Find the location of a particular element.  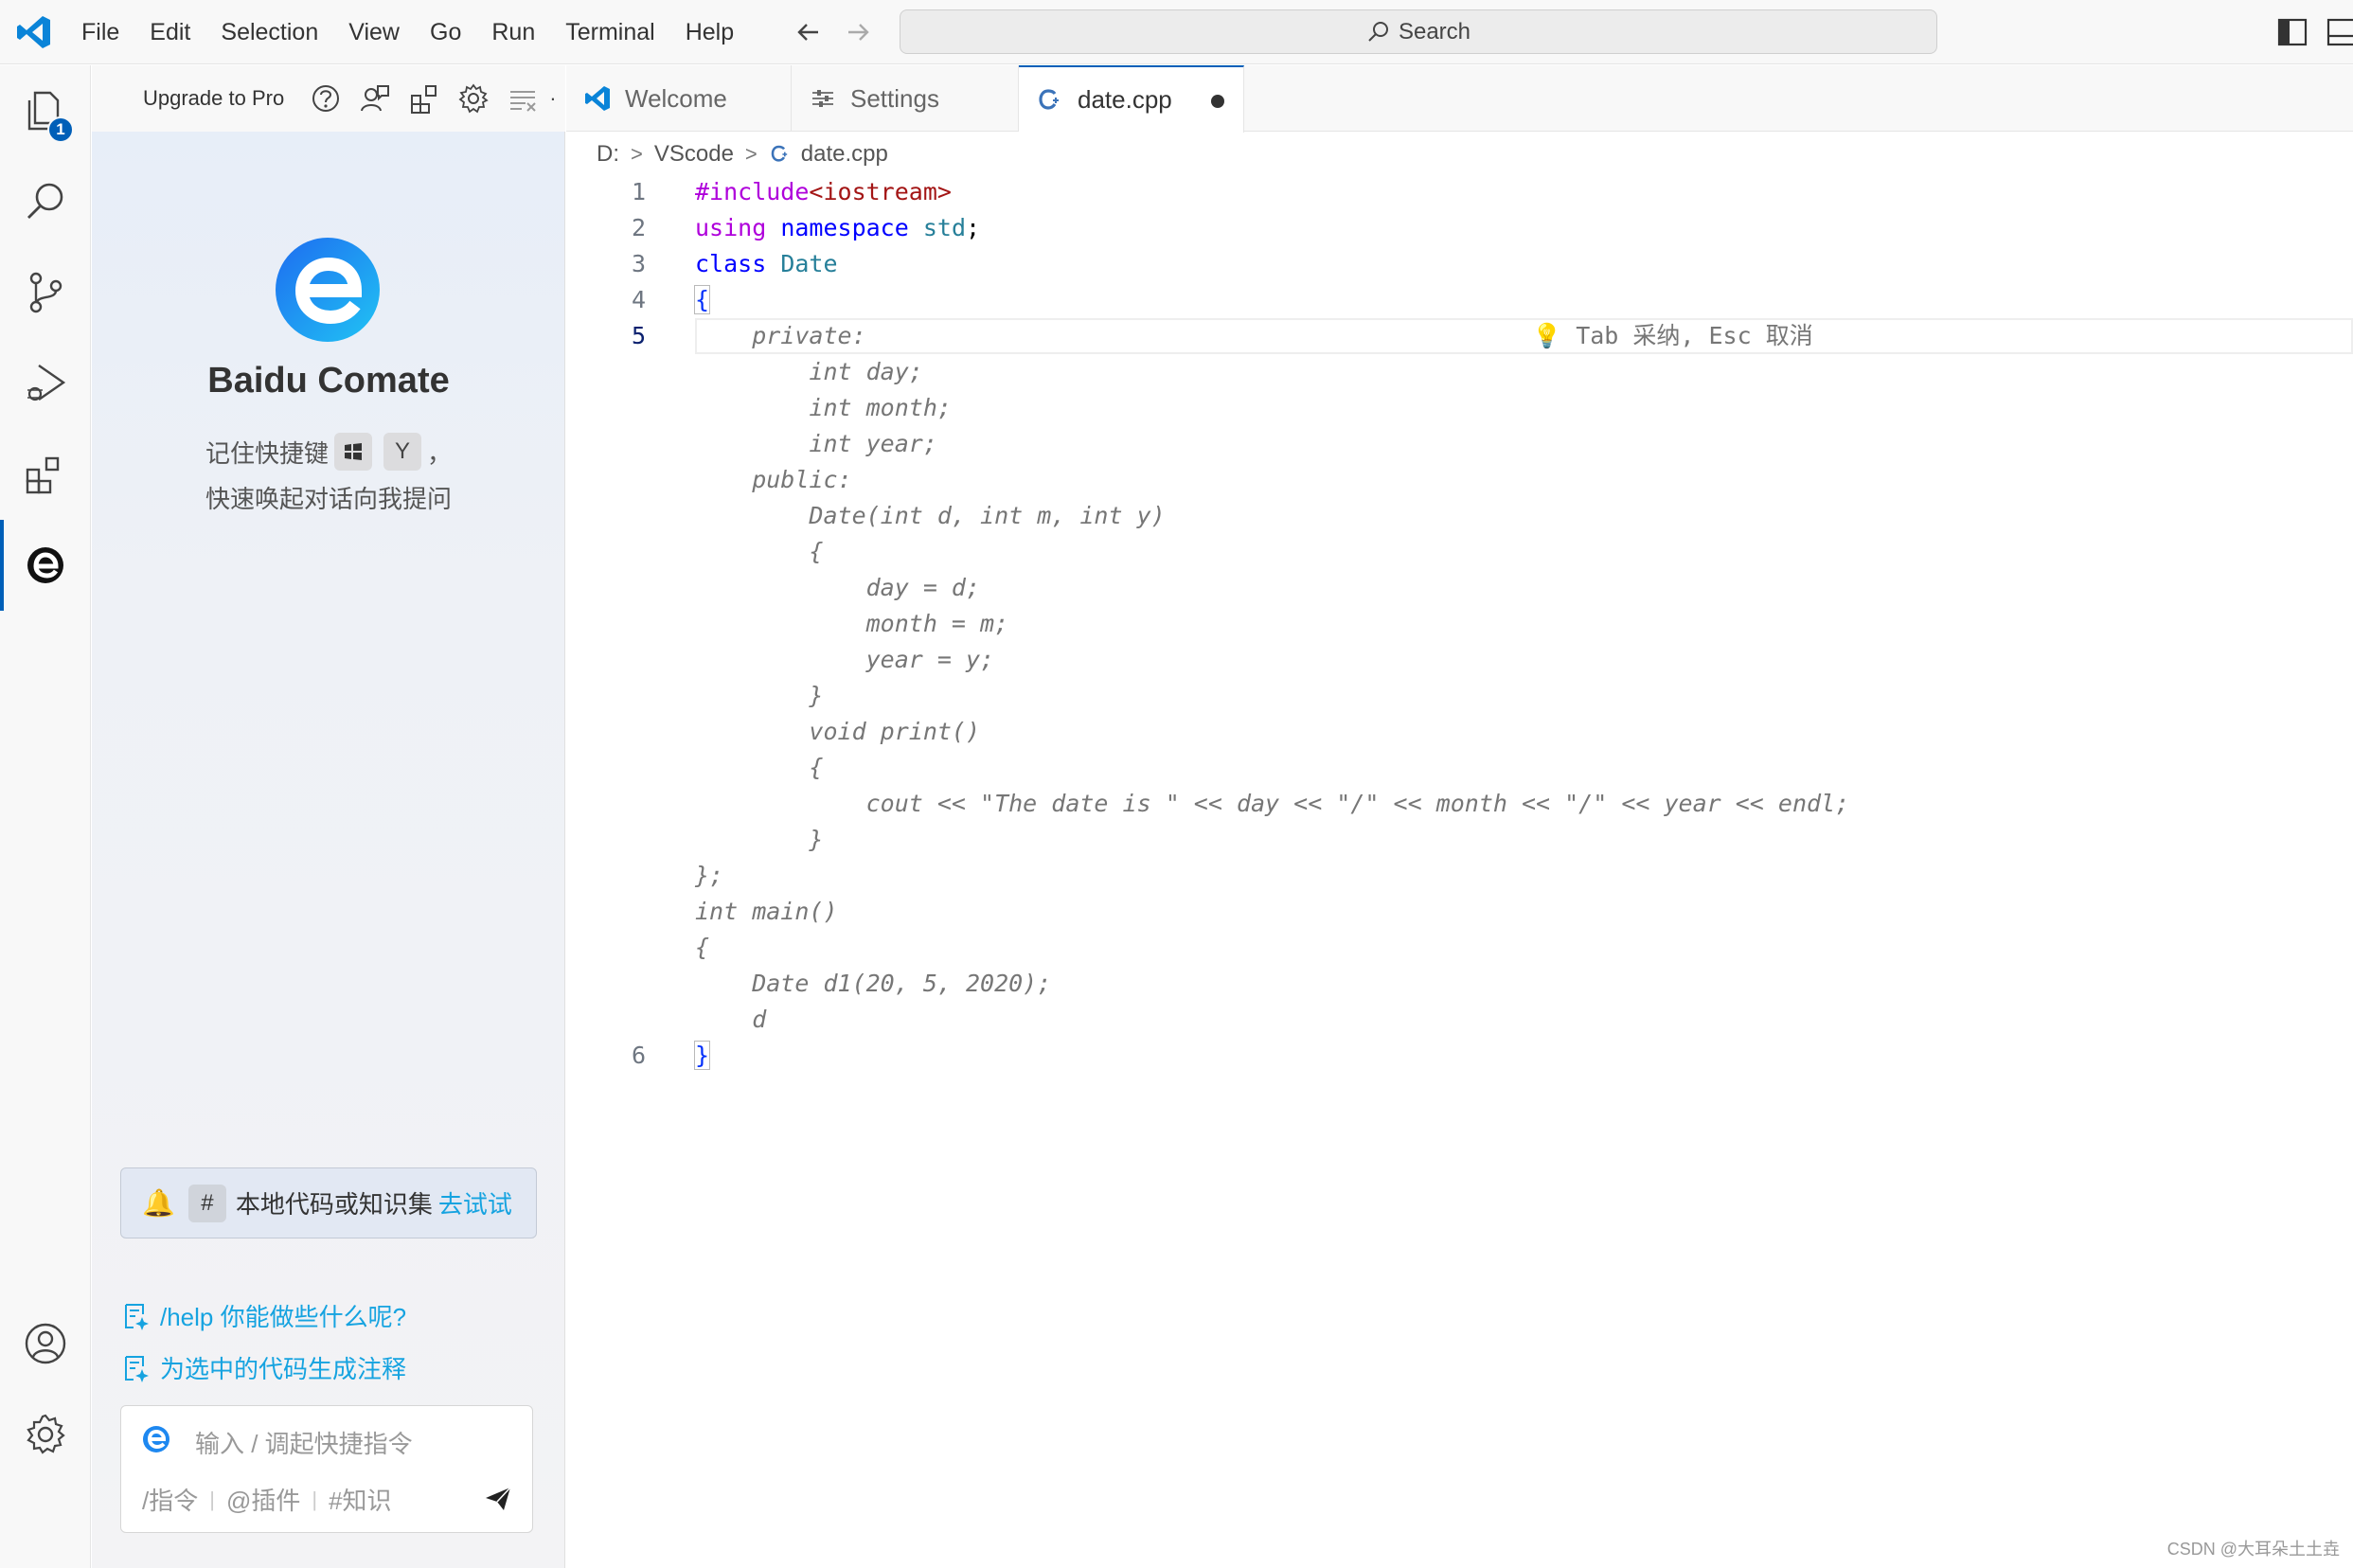

line-number: 6 is located at coordinates (638, 1055).